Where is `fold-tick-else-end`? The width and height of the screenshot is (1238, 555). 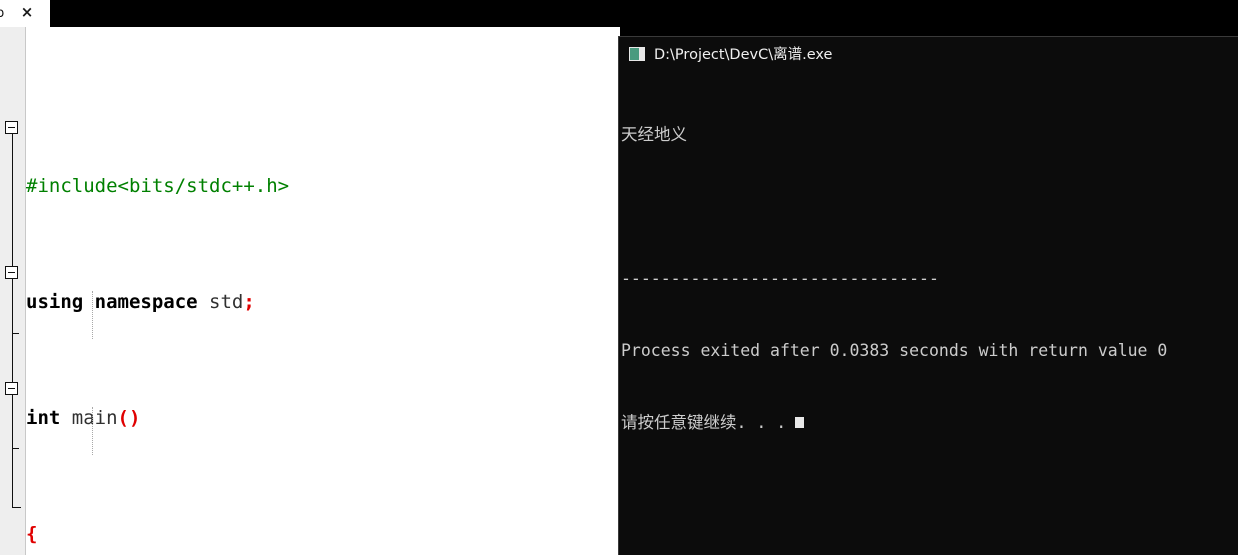 fold-tick-else-end is located at coordinates (15, 448).